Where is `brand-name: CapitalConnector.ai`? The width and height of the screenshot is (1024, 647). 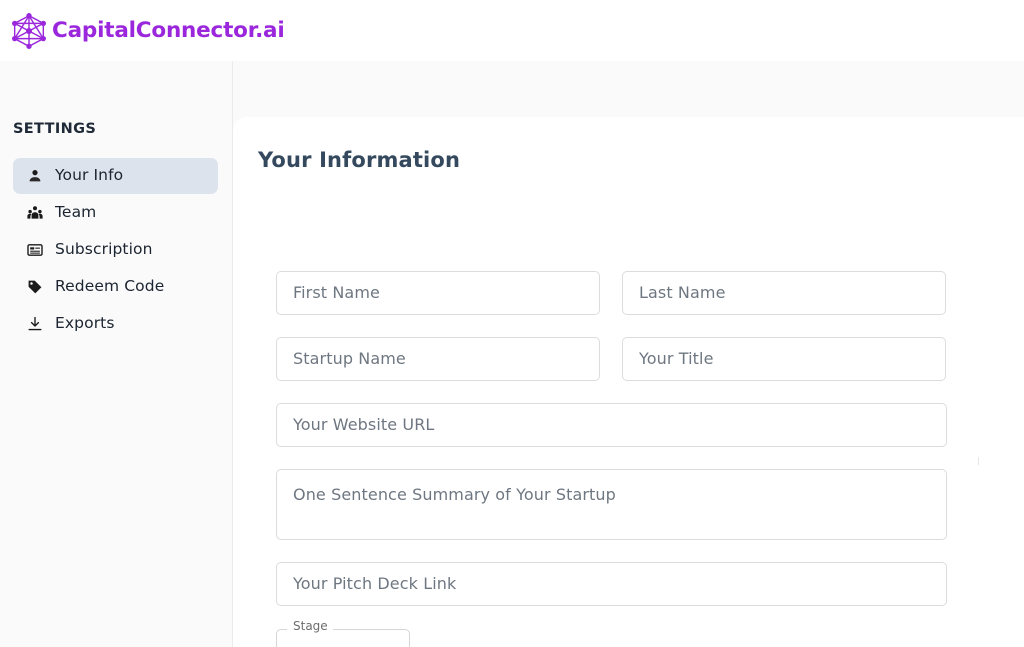 brand-name: CapitalConnector.ai is located at coordinates (168, 30).